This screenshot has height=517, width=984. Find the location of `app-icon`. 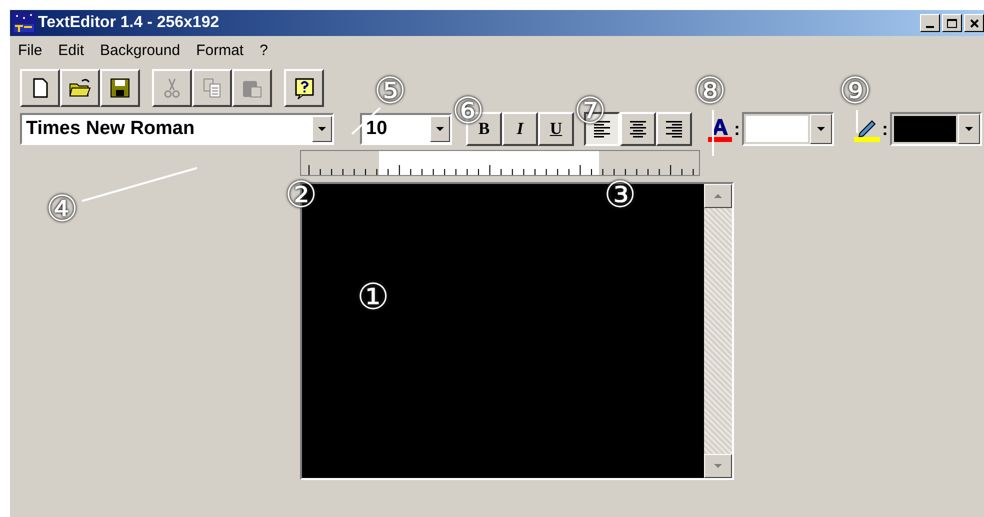

app-icon is located at coordinates (24, 23).